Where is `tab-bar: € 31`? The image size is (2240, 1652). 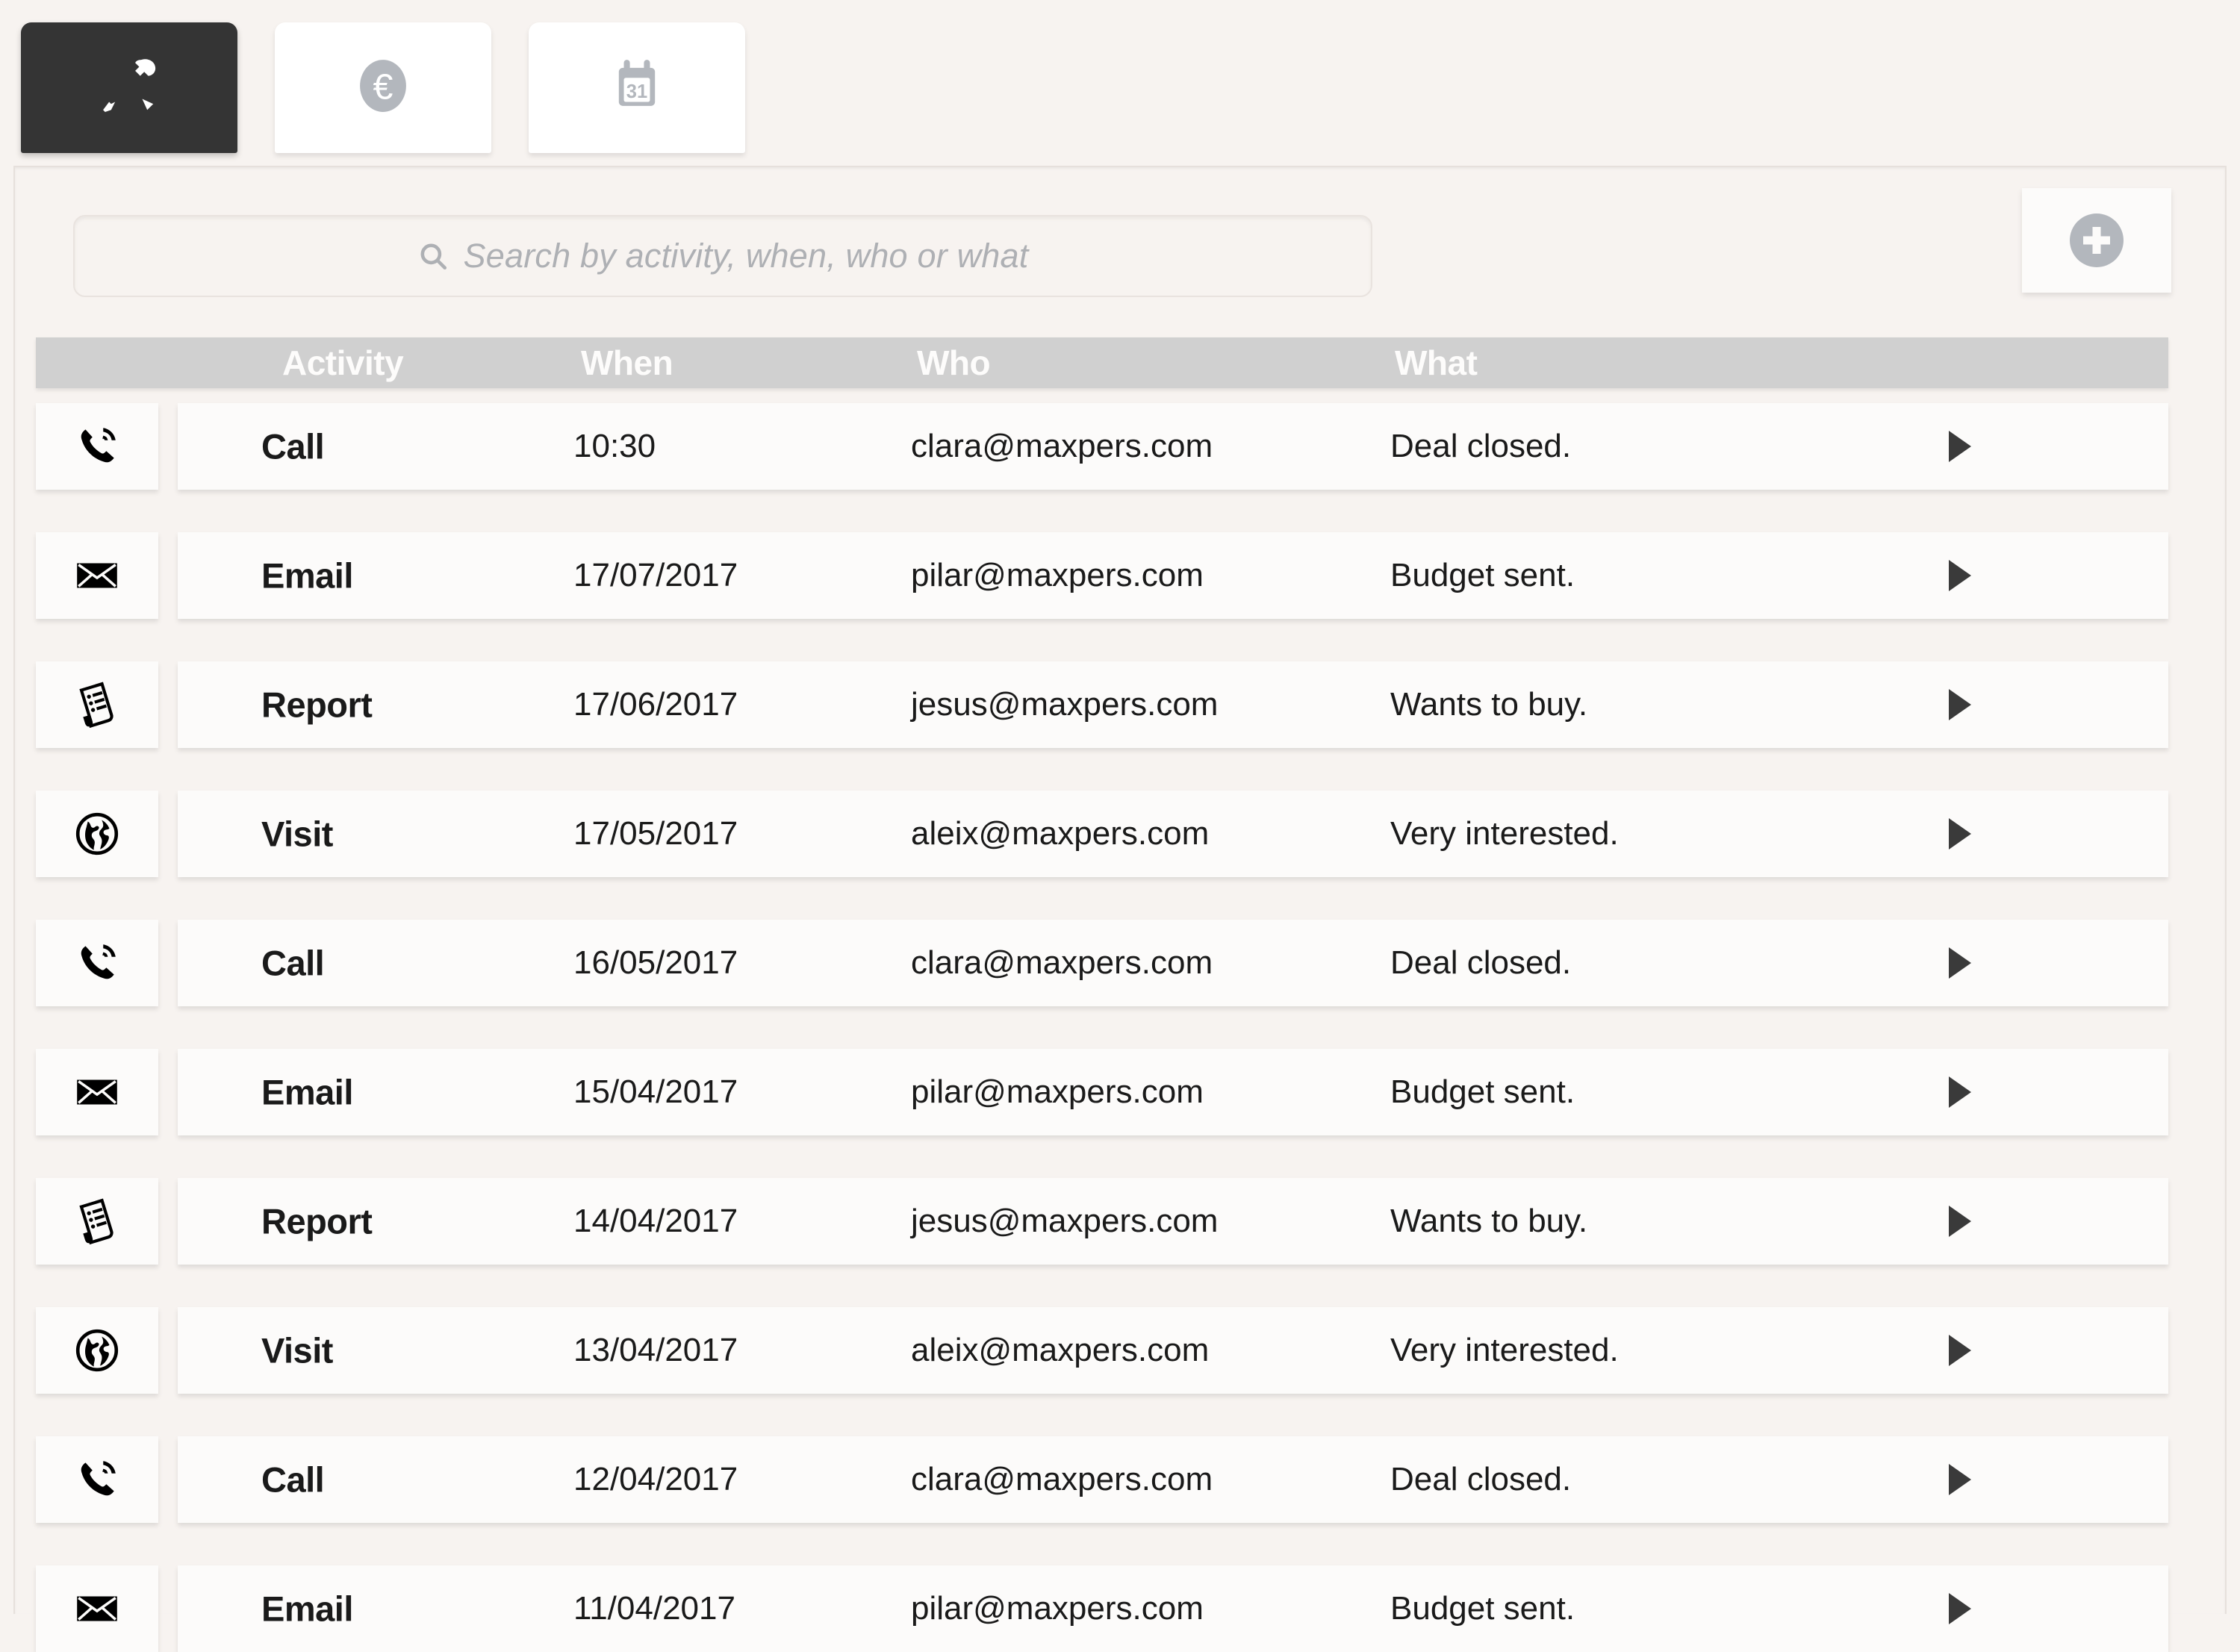
tab-bar: € 31 is located at coordinates (1120, 83).